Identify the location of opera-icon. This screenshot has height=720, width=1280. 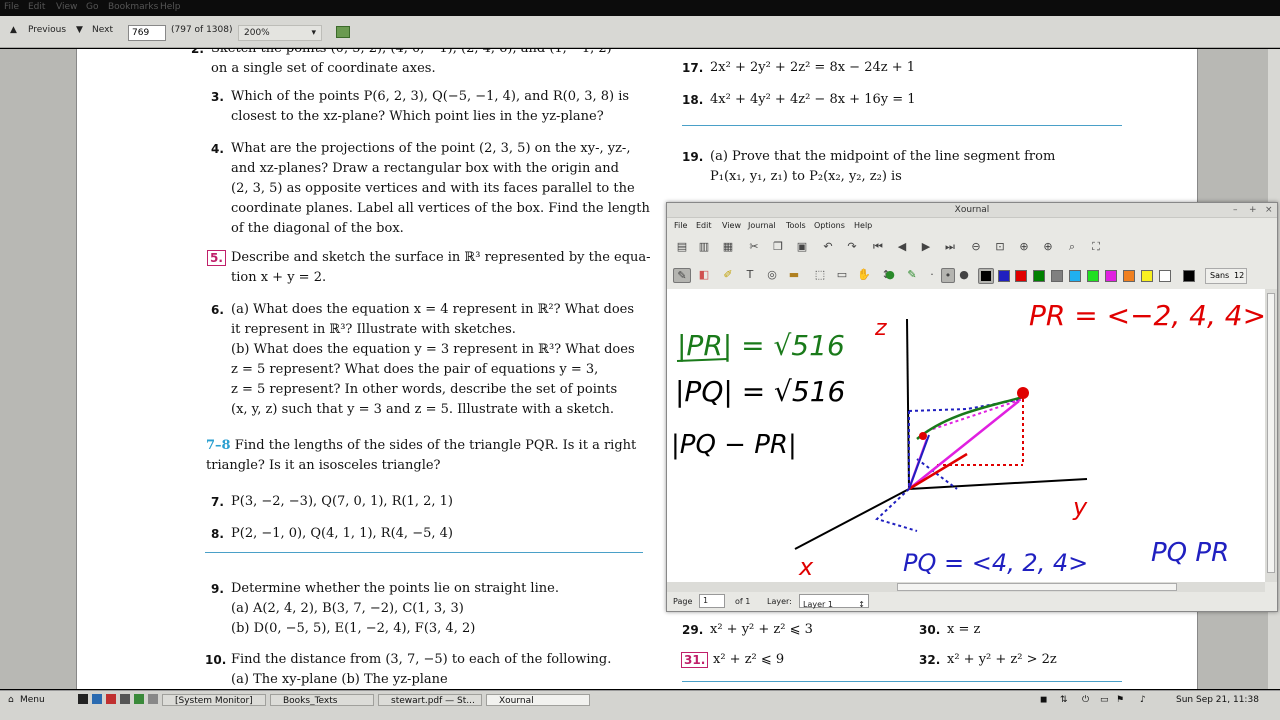
(111, 699).